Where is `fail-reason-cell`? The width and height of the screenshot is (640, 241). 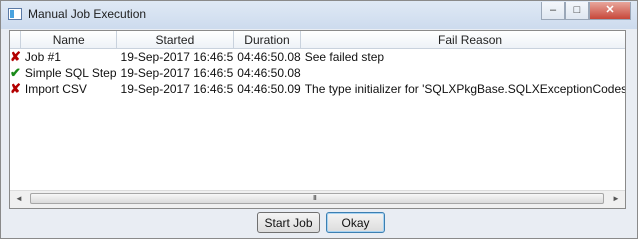 fail-reason-cell is located at coordinates (463, 73).